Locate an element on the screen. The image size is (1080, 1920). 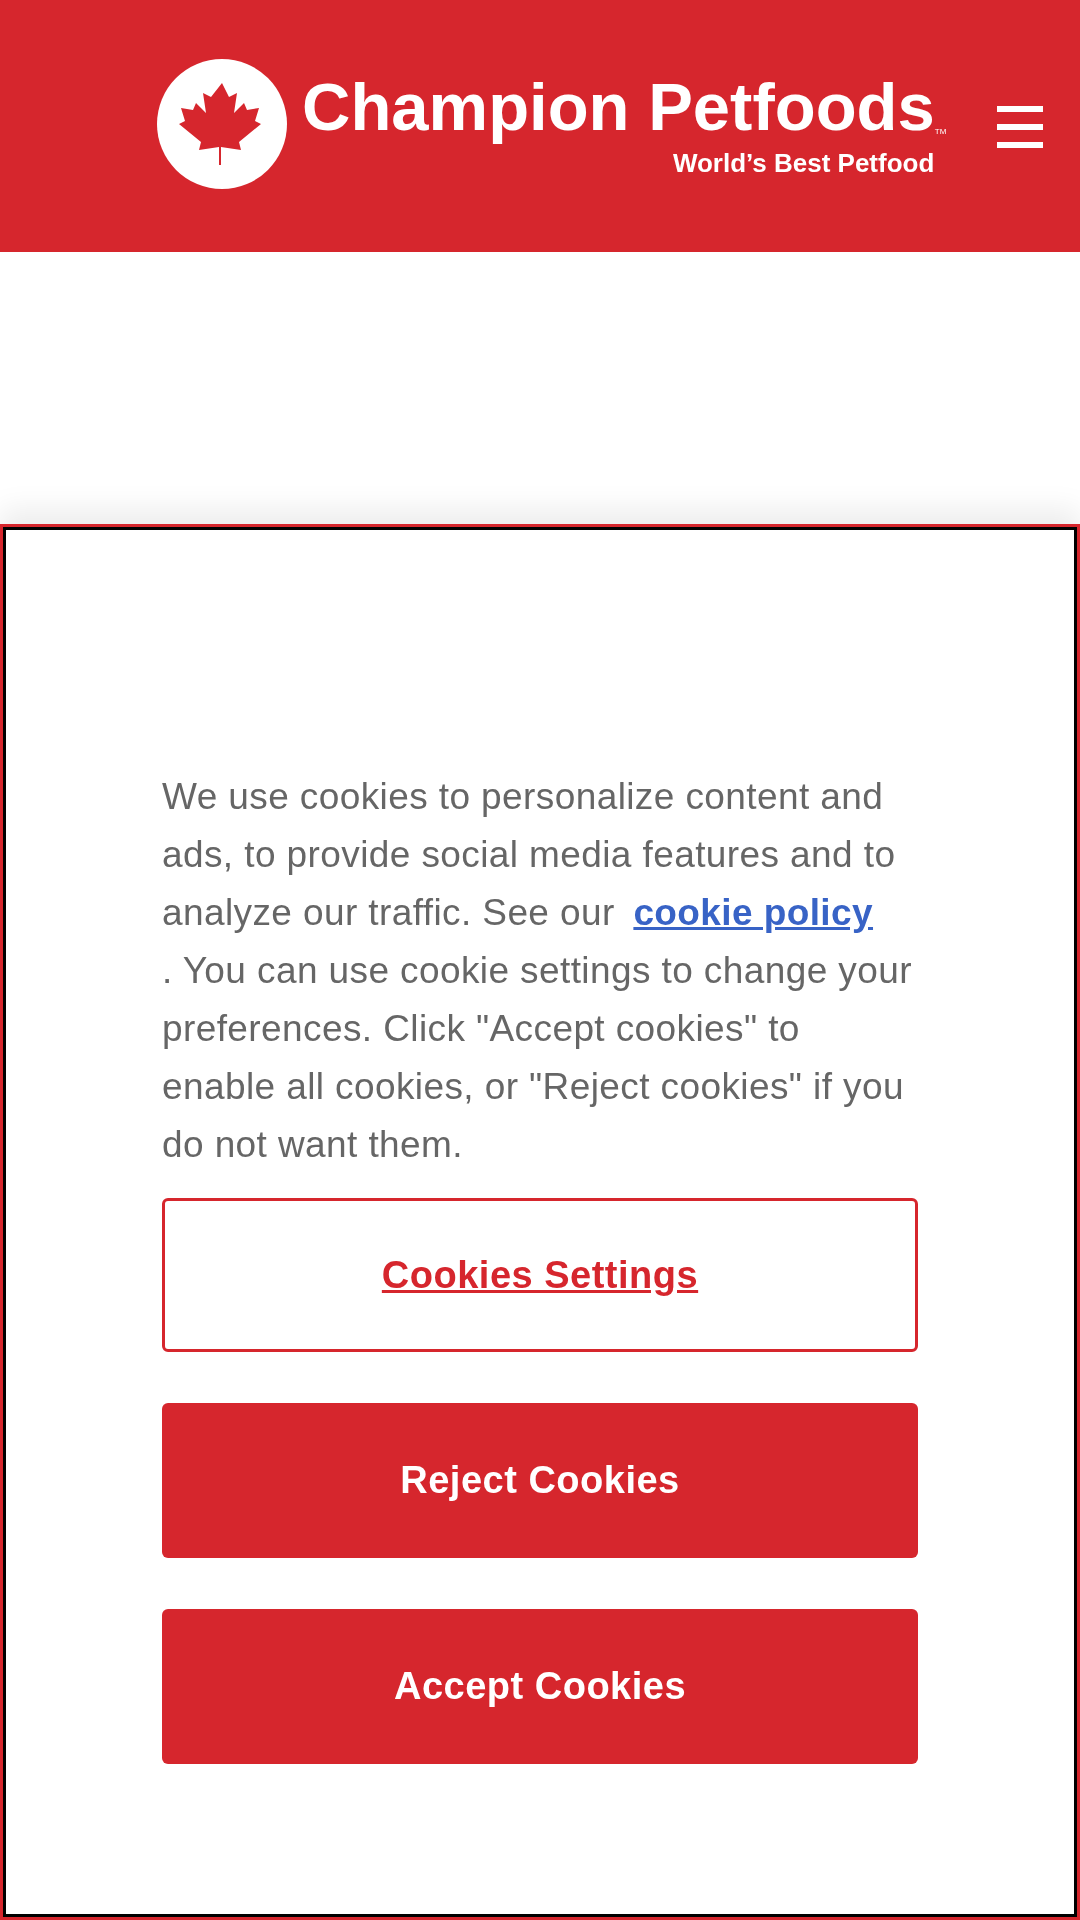
cookie-button: Accept Cookies is located at coordinates (540, 1686).